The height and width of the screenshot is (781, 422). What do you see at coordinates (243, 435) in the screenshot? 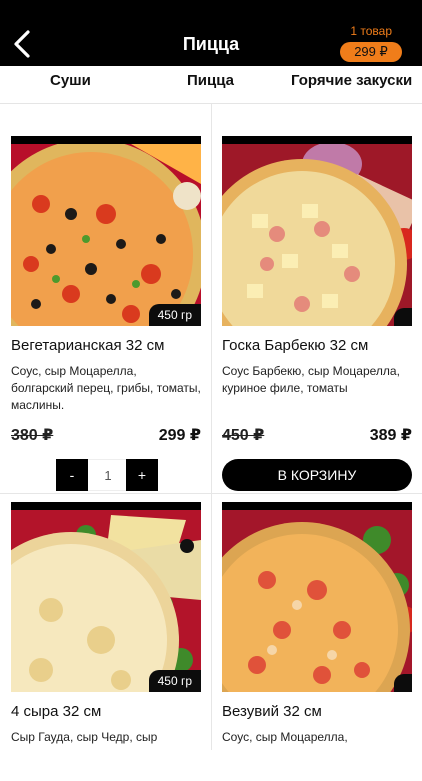
I see `old-price: 450 ₽` at bounding box center [243, 435].